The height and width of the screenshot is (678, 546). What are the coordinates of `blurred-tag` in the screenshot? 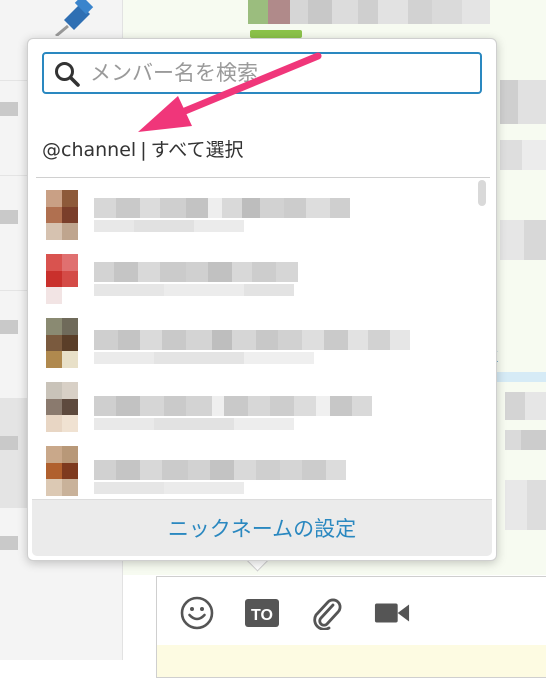 It's located at (276, 34).